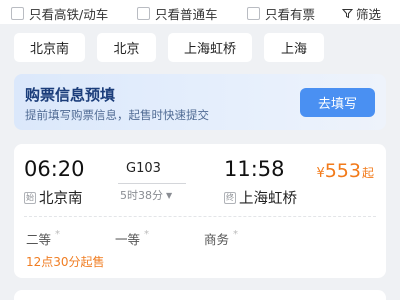  I want to click on price: ¥ 553 起, so click(345, 171).